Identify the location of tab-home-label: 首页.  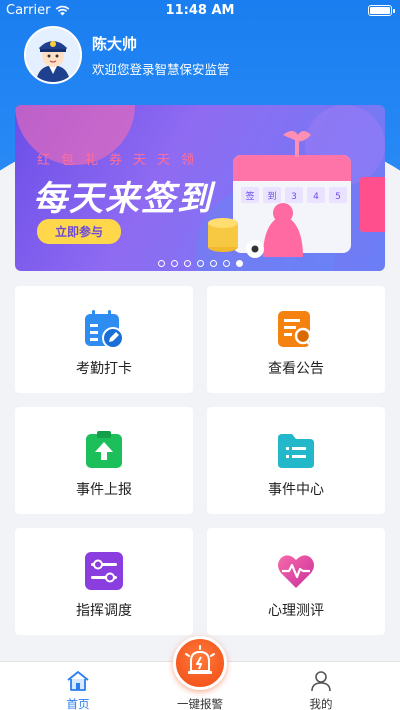
(78, 703).